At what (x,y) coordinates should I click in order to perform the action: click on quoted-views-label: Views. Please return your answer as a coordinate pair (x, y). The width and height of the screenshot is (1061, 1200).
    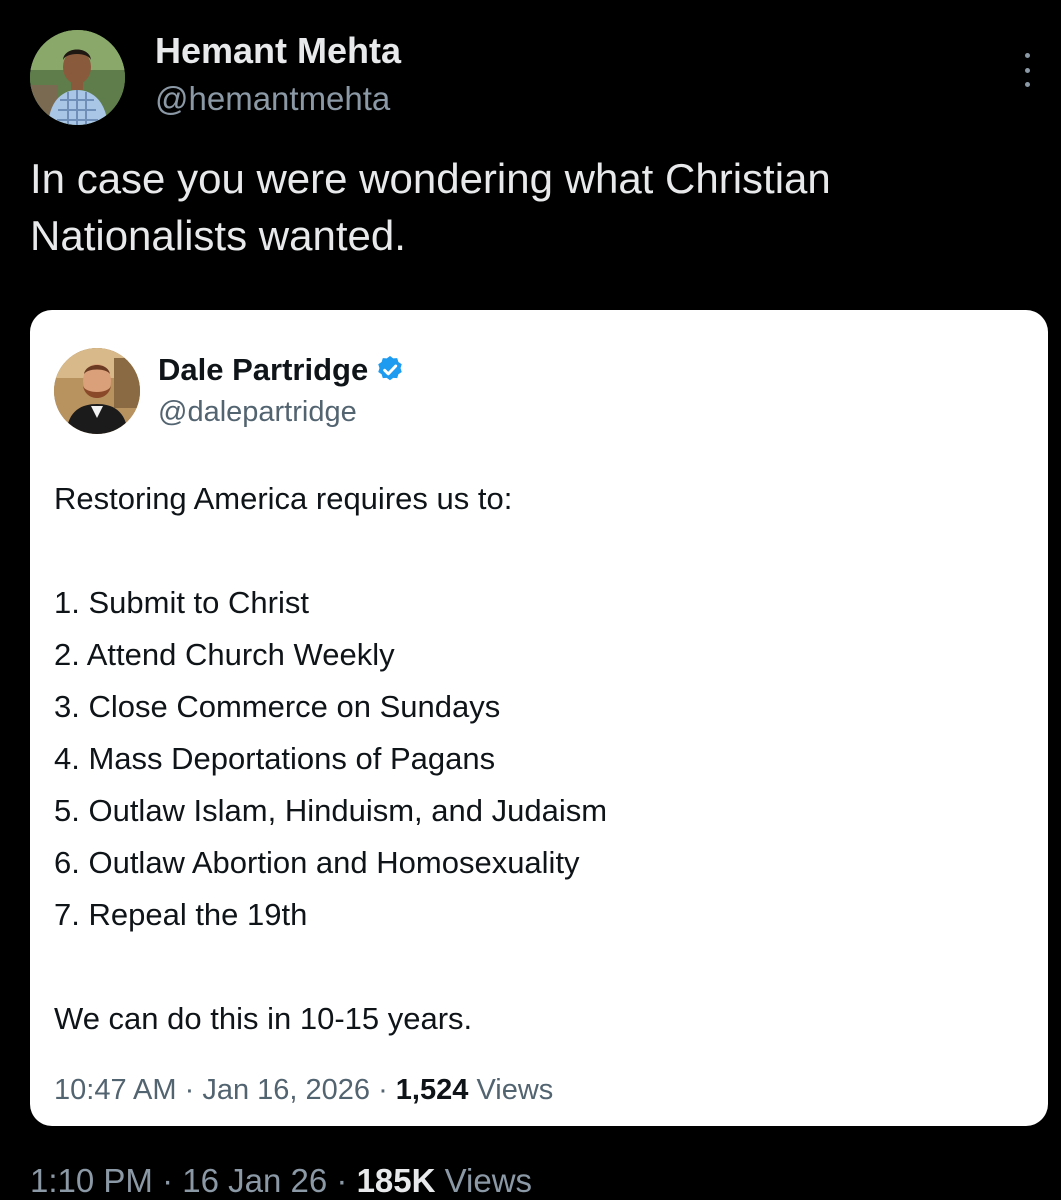
    Looking at the image, I should click on (515, 1090).